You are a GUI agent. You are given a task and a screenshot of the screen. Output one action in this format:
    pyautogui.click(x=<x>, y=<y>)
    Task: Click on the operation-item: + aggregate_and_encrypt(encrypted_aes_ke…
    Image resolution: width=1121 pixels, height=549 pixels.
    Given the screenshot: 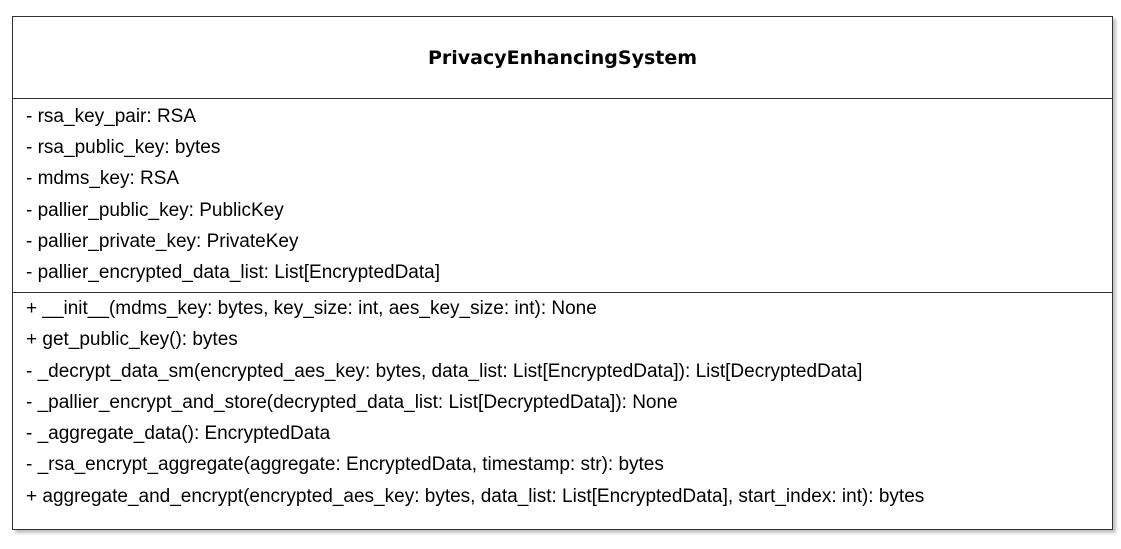 What is the action you would take?
    pyautogui.click(x=475, y=496)
    